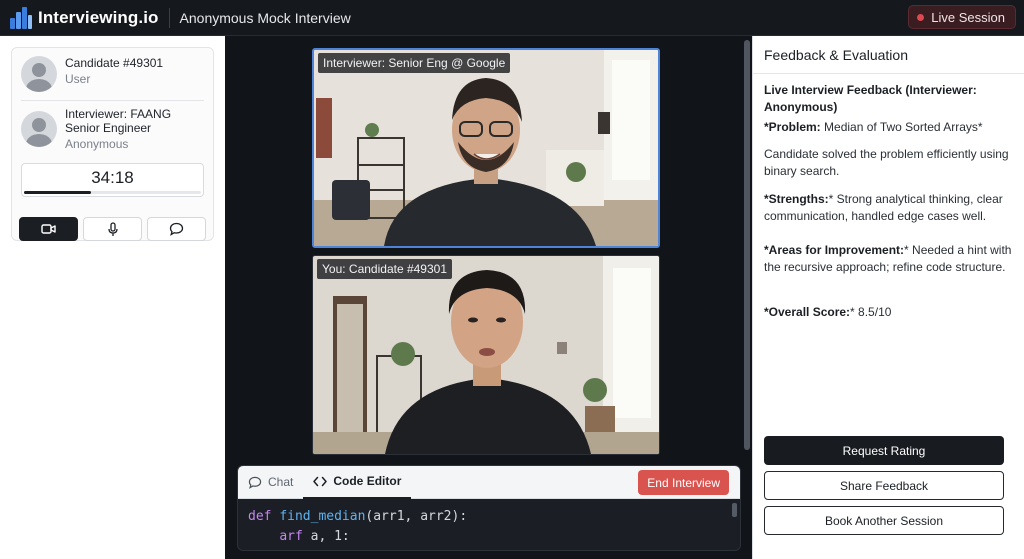  Describe the element at coordinates (873, 127) in the screenshot. I see `feedback-problem: *Problem: Median of Two Sorted Arrays*` at that location.